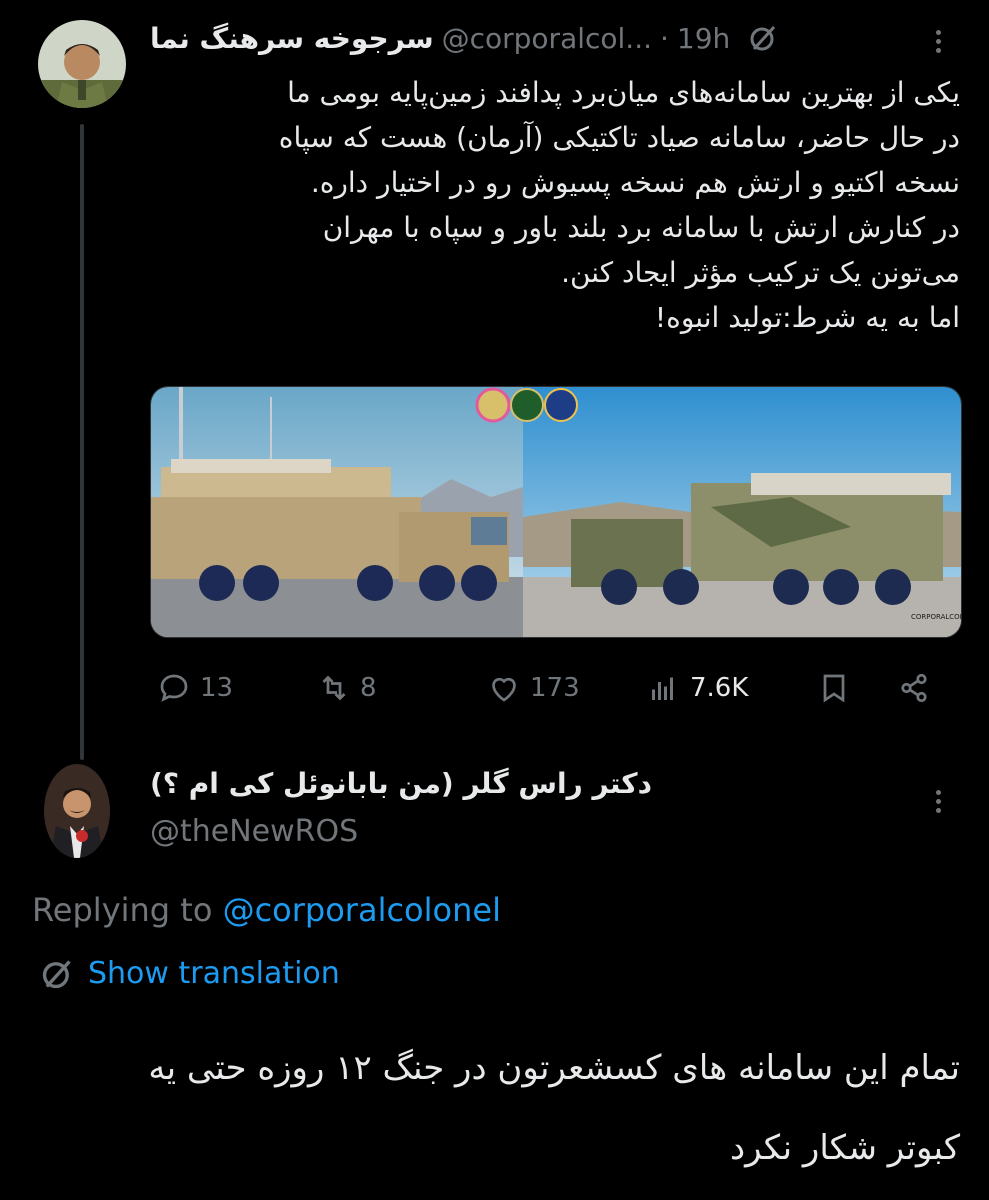 The width and height of the screenshot is (989, 1200). I want to click on retweet-icon, so click(334, 688).